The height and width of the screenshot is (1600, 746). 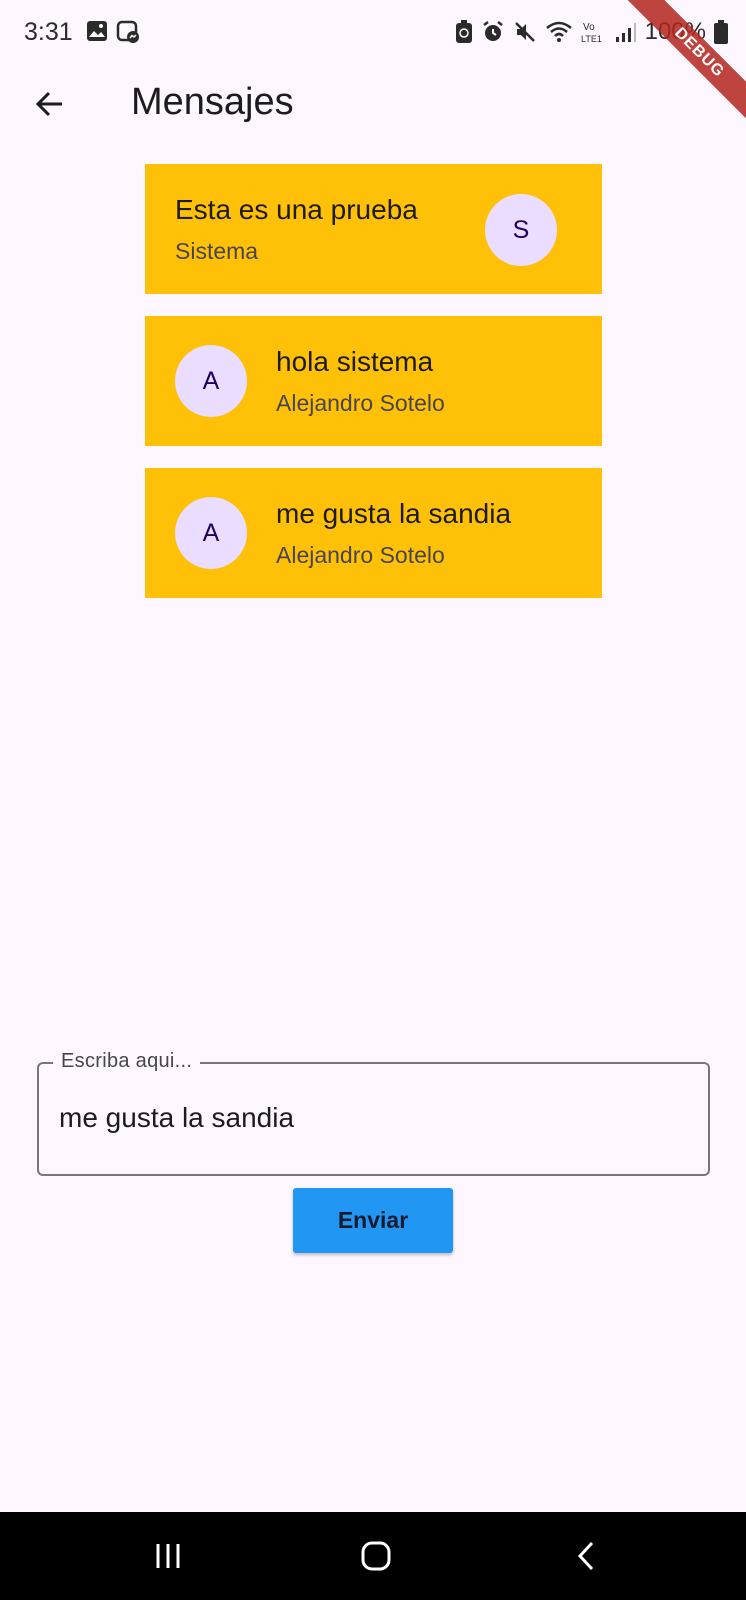 I want to click on message-card: A hola sistema Alejandro Sotelo, so click(x=373, y=381).